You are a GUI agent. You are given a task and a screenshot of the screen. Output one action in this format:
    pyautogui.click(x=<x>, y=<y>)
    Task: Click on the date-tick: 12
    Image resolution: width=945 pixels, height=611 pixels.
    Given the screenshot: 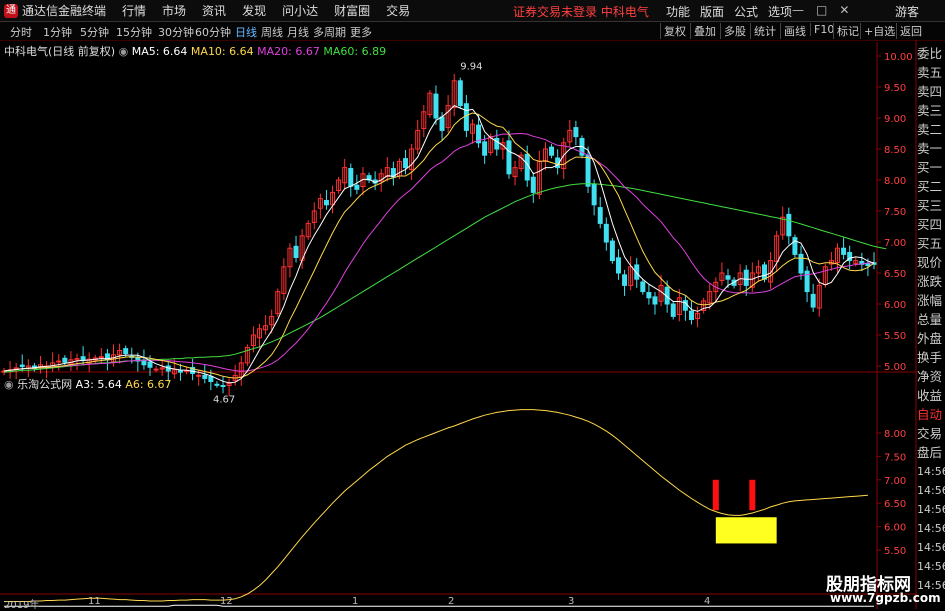 What is the action you would take?
    pyautogui.click(x=226, y=601)
    